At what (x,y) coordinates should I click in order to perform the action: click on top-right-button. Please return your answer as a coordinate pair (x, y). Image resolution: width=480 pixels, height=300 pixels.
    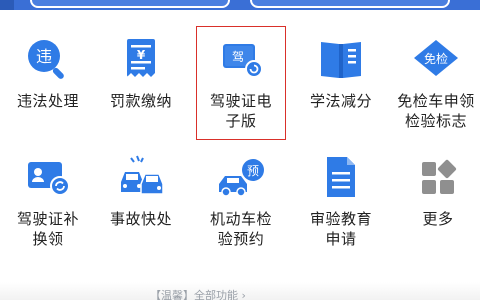
    Looking at the image, I should click on (350, 4).